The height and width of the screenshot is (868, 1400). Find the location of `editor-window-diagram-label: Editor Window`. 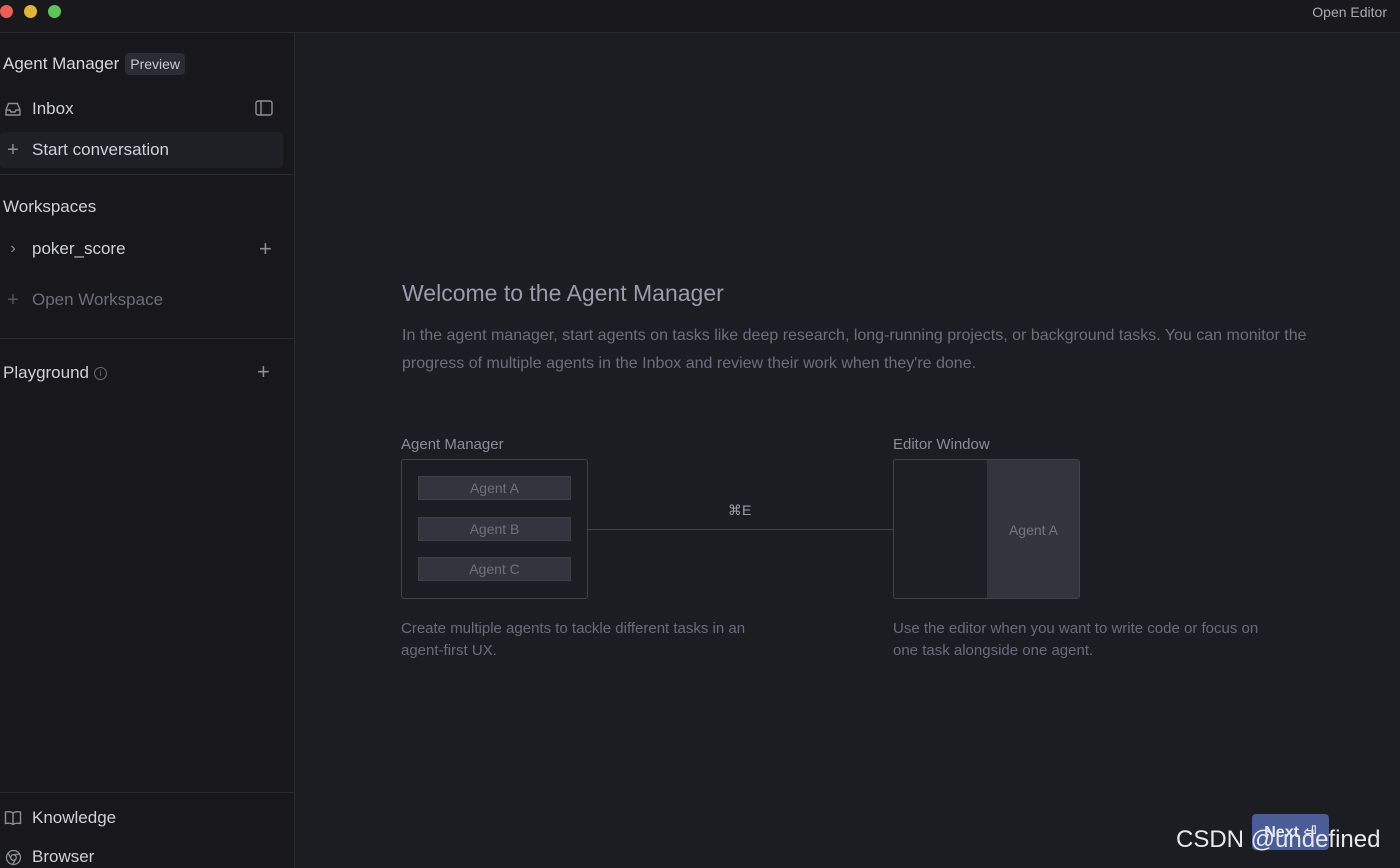

editor-window-diagram-label: Editor Window is located at coordinates (941, 444).